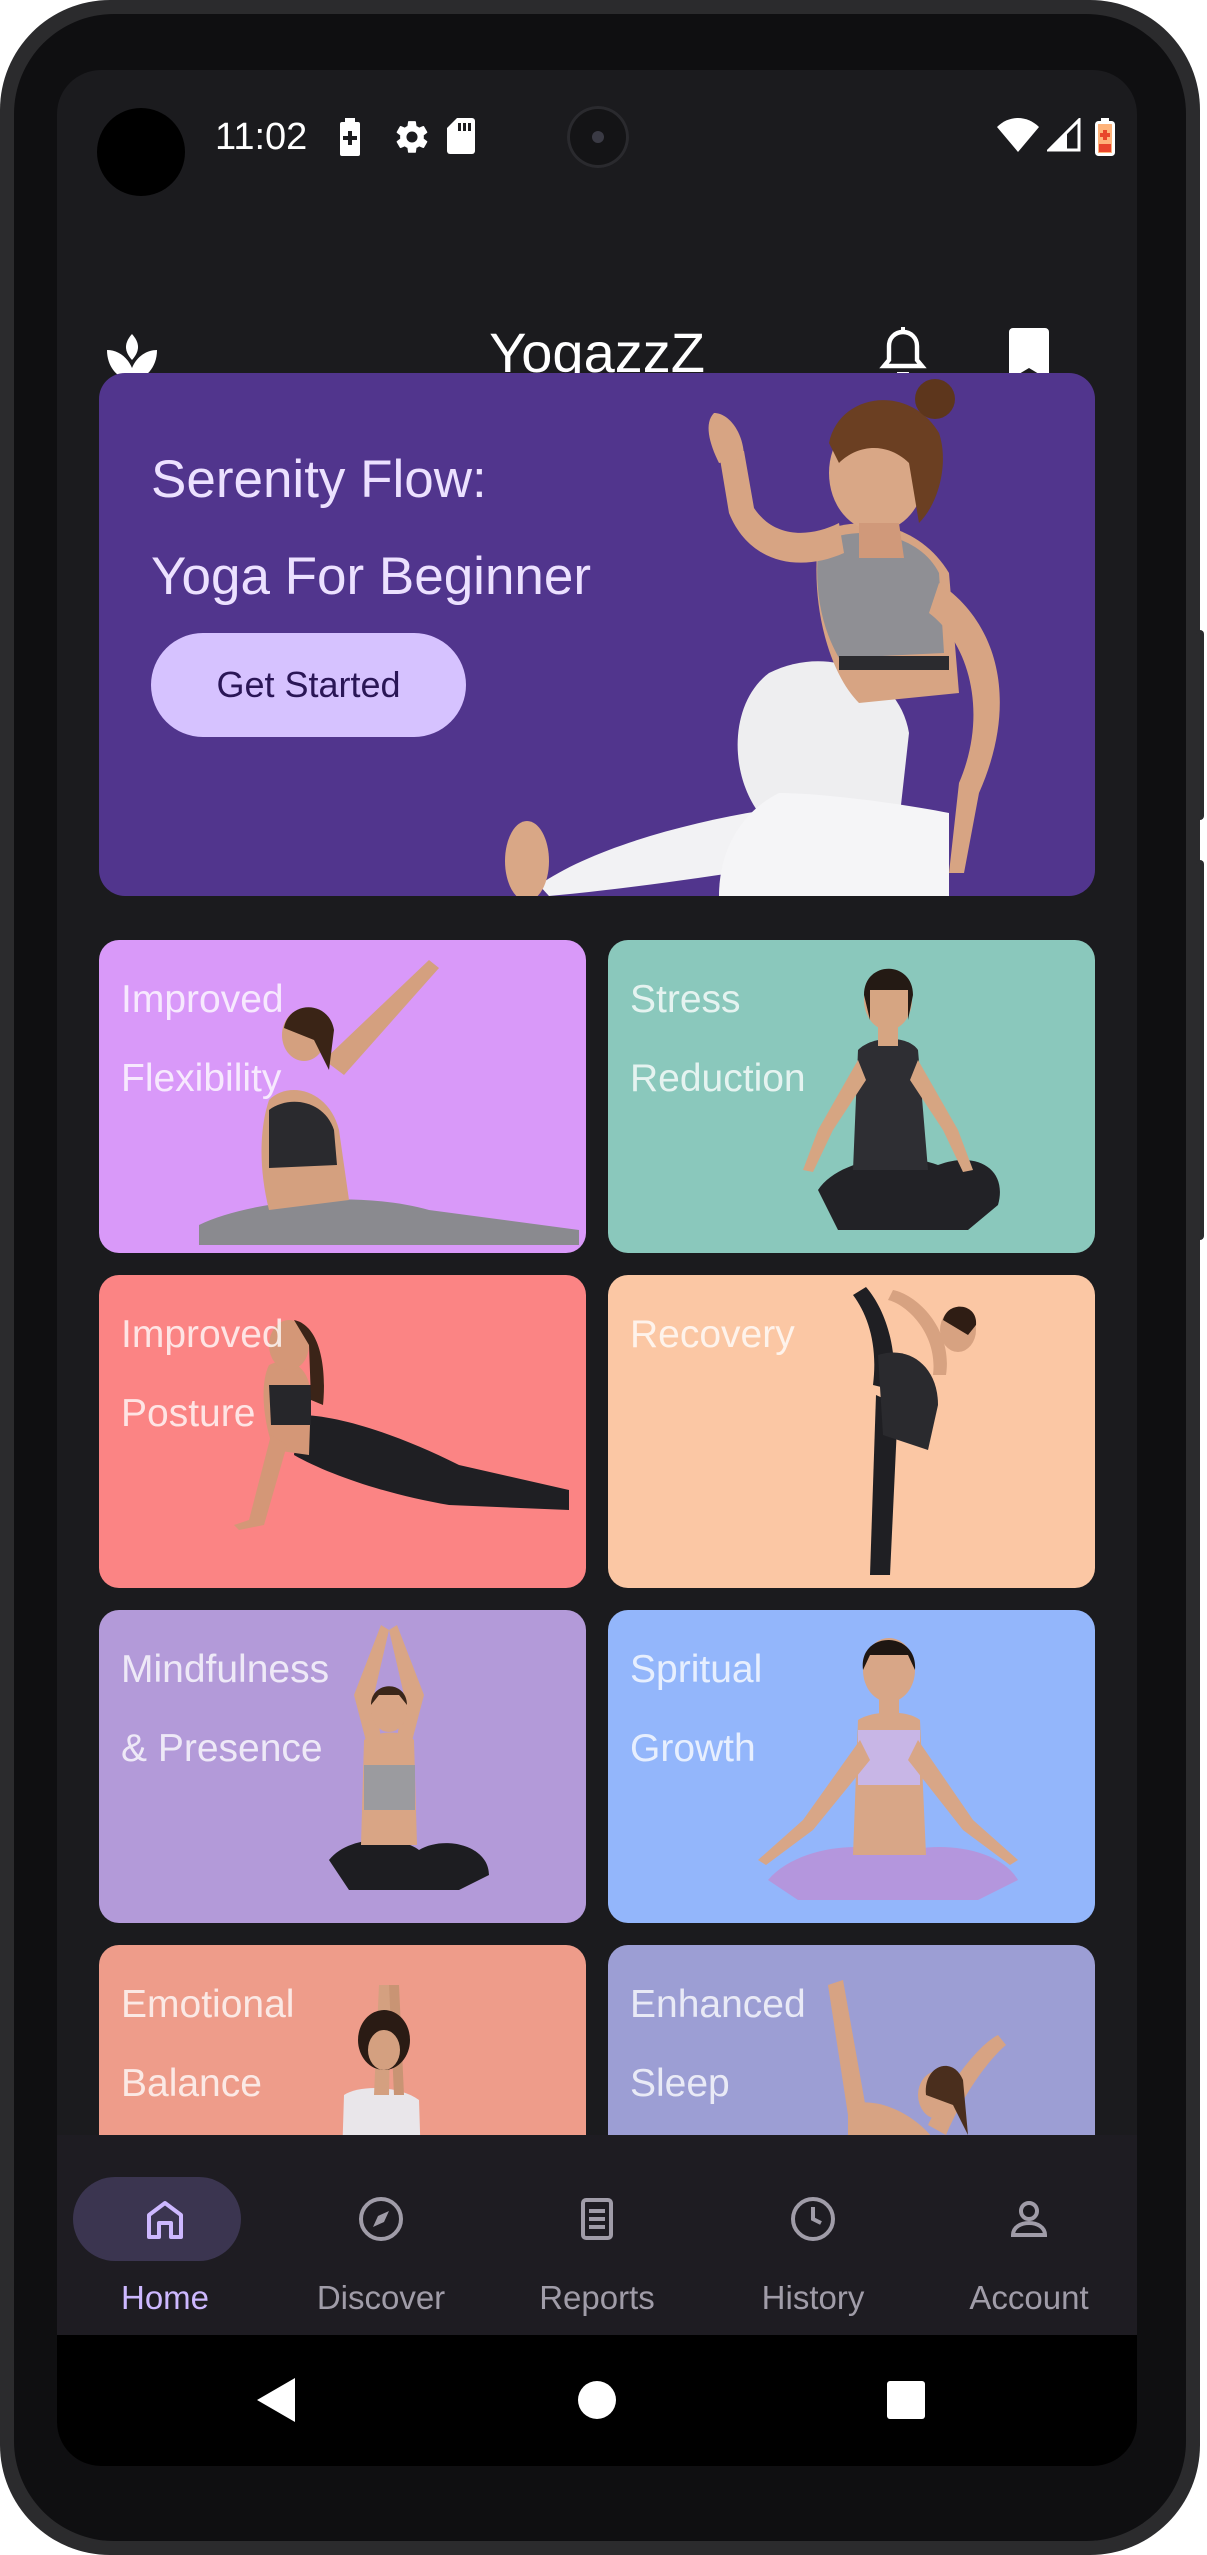  I want to click on home-circle-icon, so click(597, 2400).